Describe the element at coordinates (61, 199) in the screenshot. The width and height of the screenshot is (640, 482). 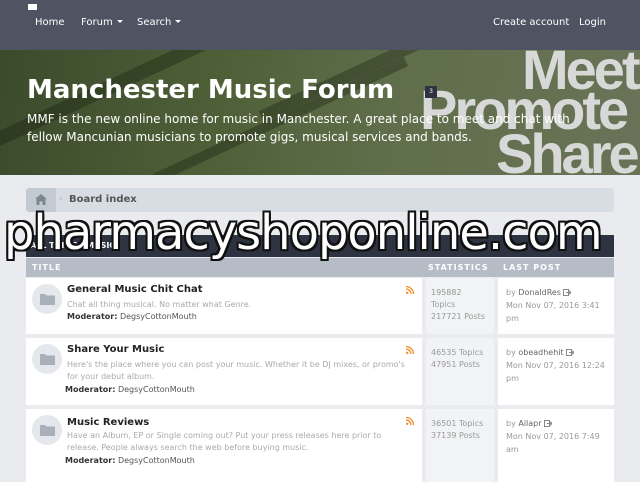
I see `chevron-right-icon: ›` at that location.